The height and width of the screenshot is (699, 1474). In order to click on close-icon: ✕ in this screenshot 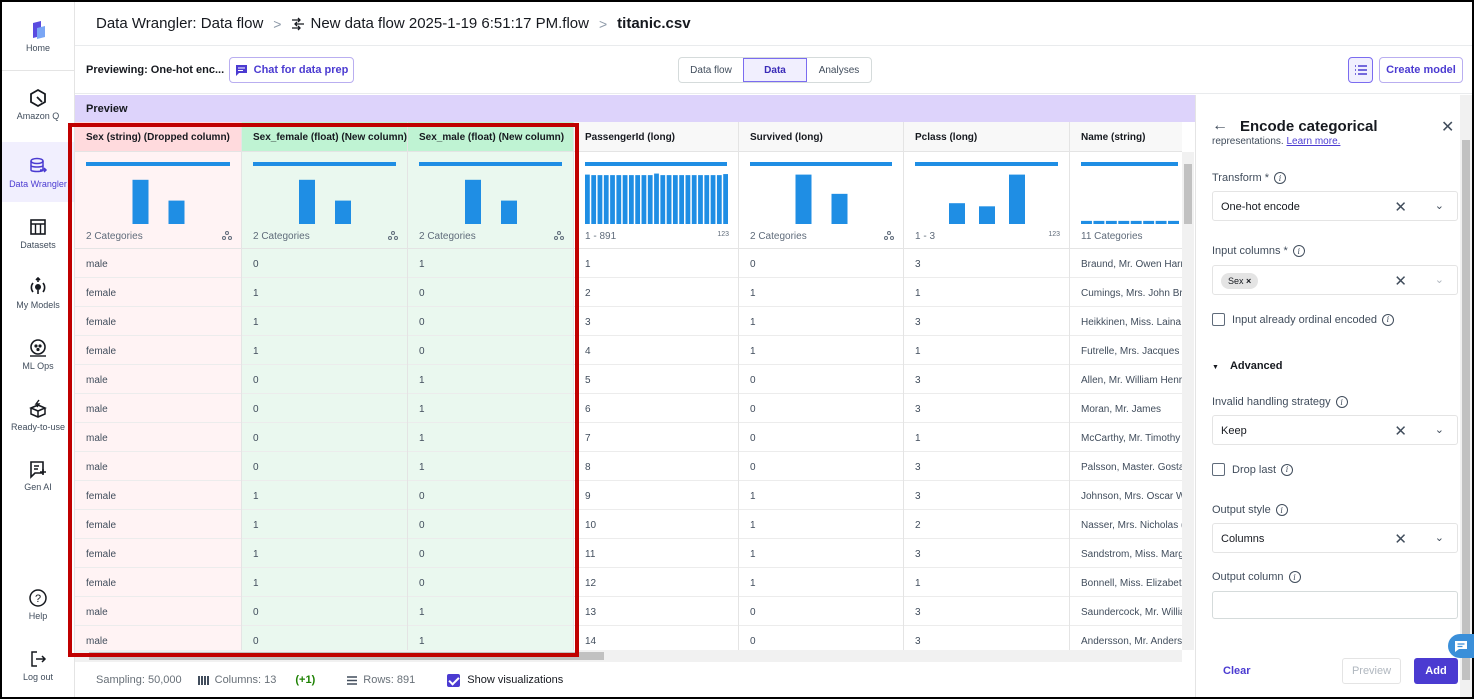, I will do `click(1447, 127)`.